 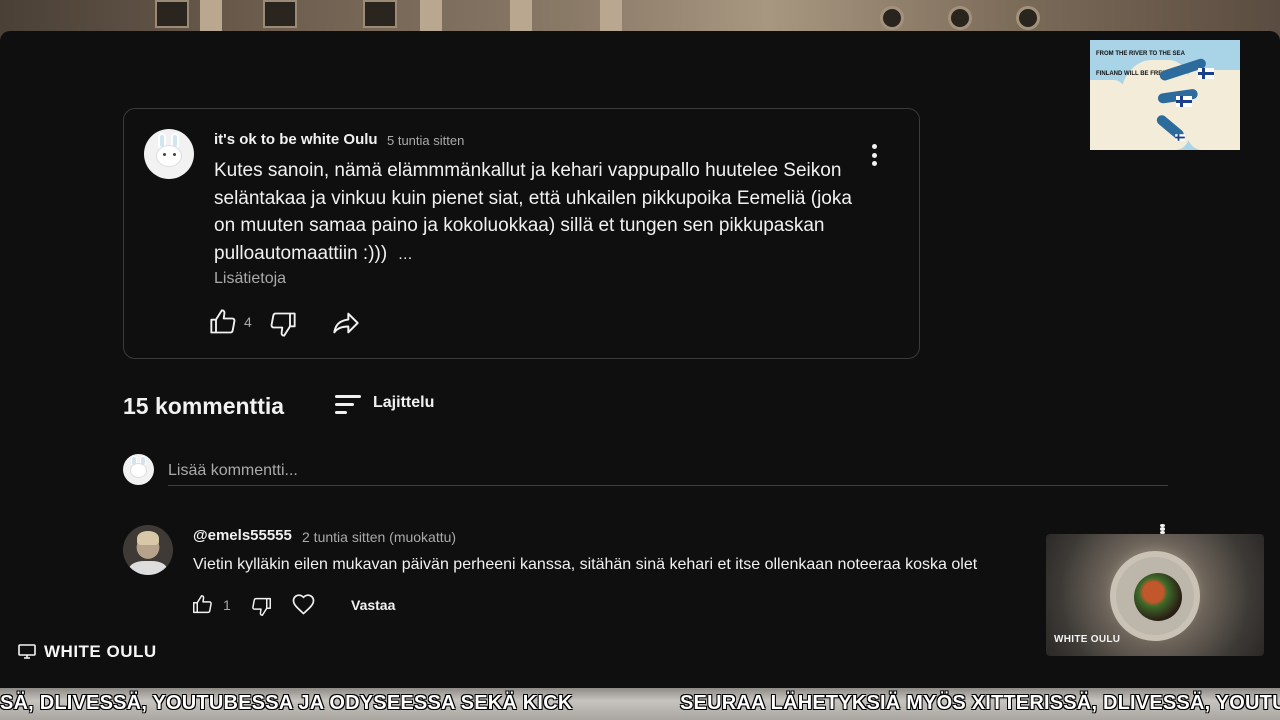 I want to click on sort-button: Lajittelu, so click(x=403, y=403).